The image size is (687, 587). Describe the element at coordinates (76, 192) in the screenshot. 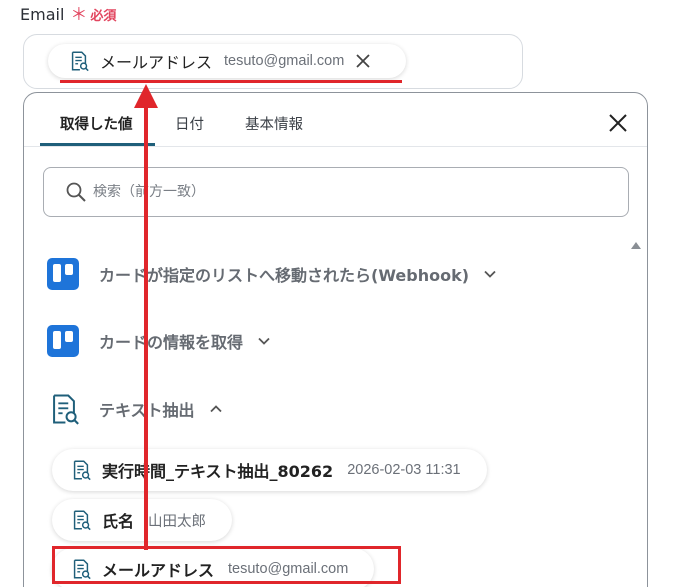

I see `search-icon` at that location.